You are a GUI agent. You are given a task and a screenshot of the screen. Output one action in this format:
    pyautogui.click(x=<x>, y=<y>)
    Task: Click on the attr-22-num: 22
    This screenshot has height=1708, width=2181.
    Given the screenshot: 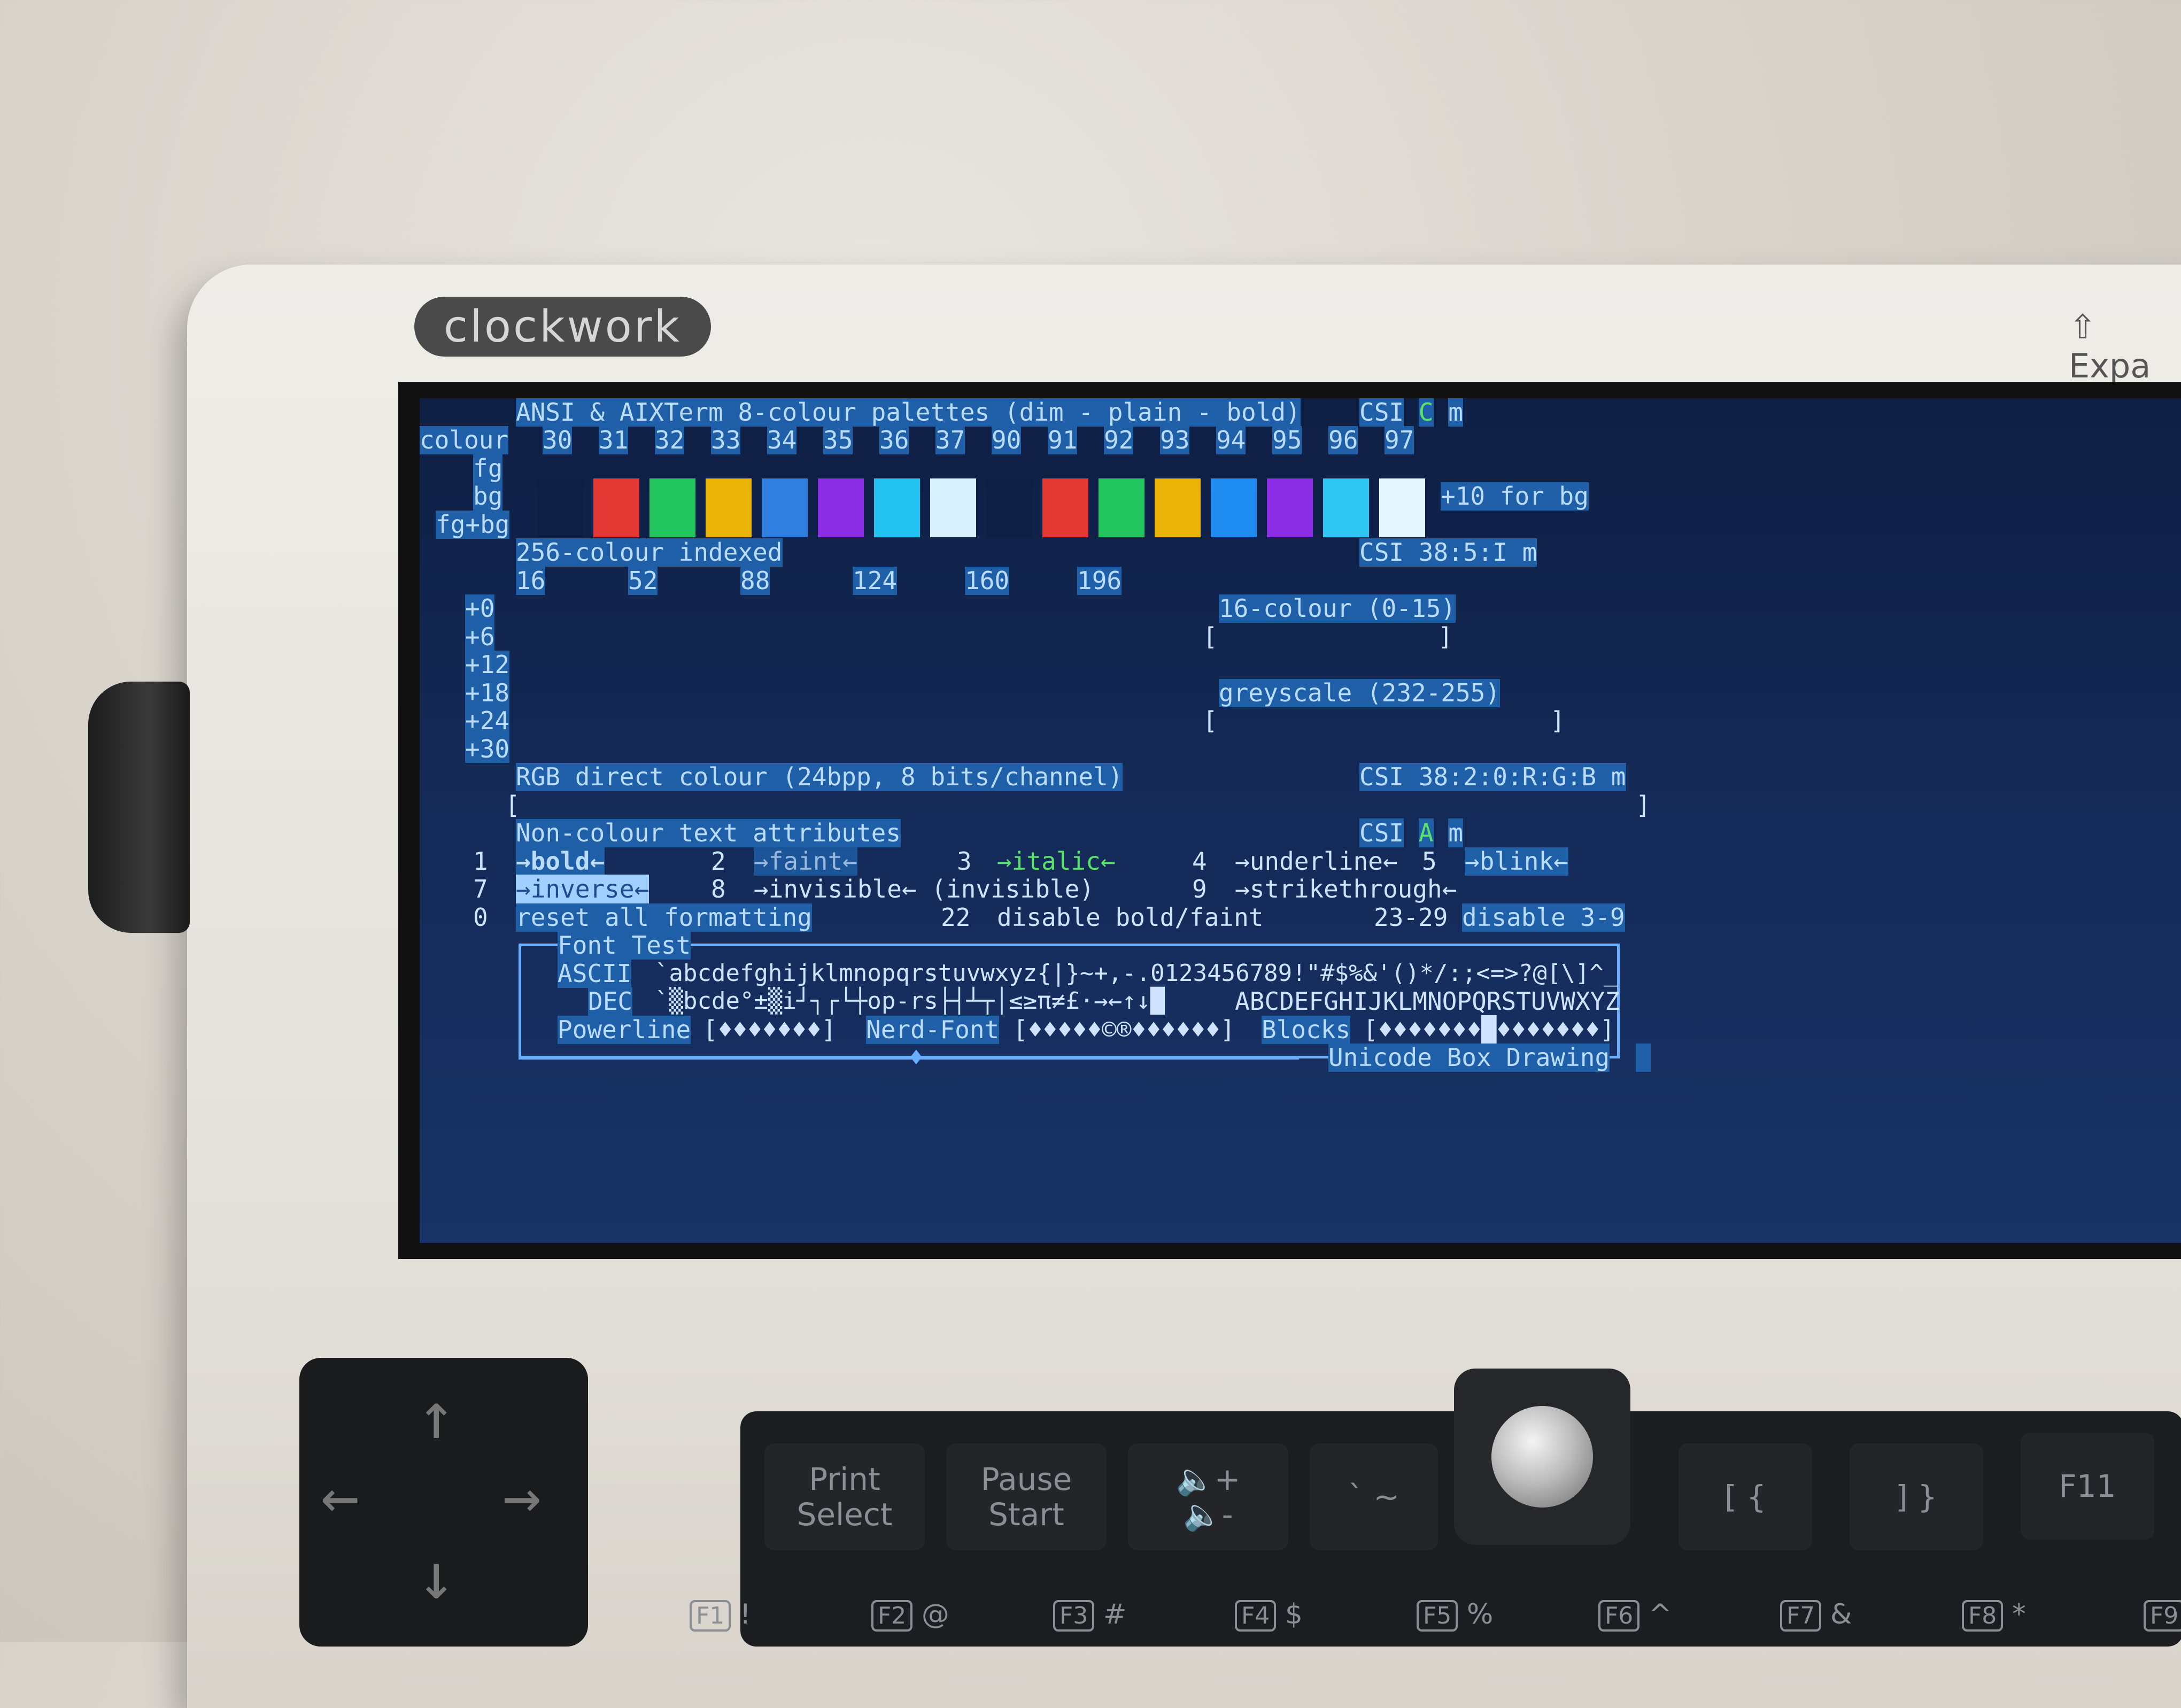 What is the action you would take?
    pyautogui.click(x=956, y=917)
    